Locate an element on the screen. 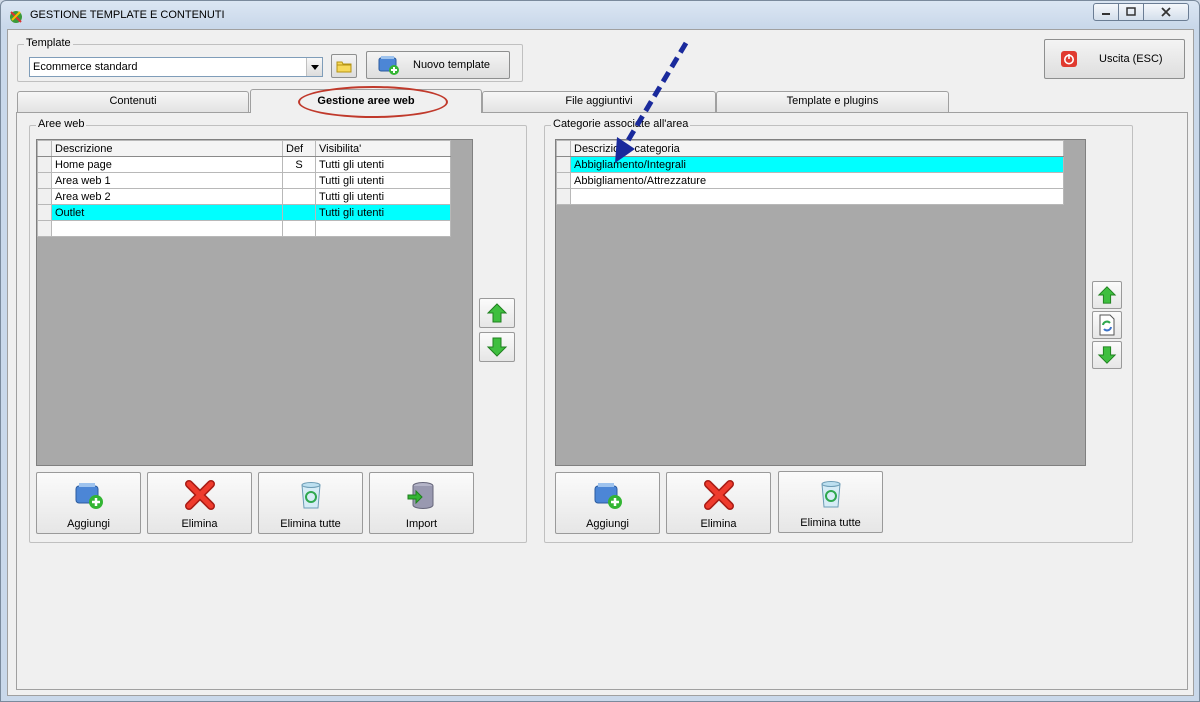 Image resolution: width=1200 pixels, height=702 pixels. table-row: Area web 2 Tutti gli utenti is located at coordinates (244, 196).